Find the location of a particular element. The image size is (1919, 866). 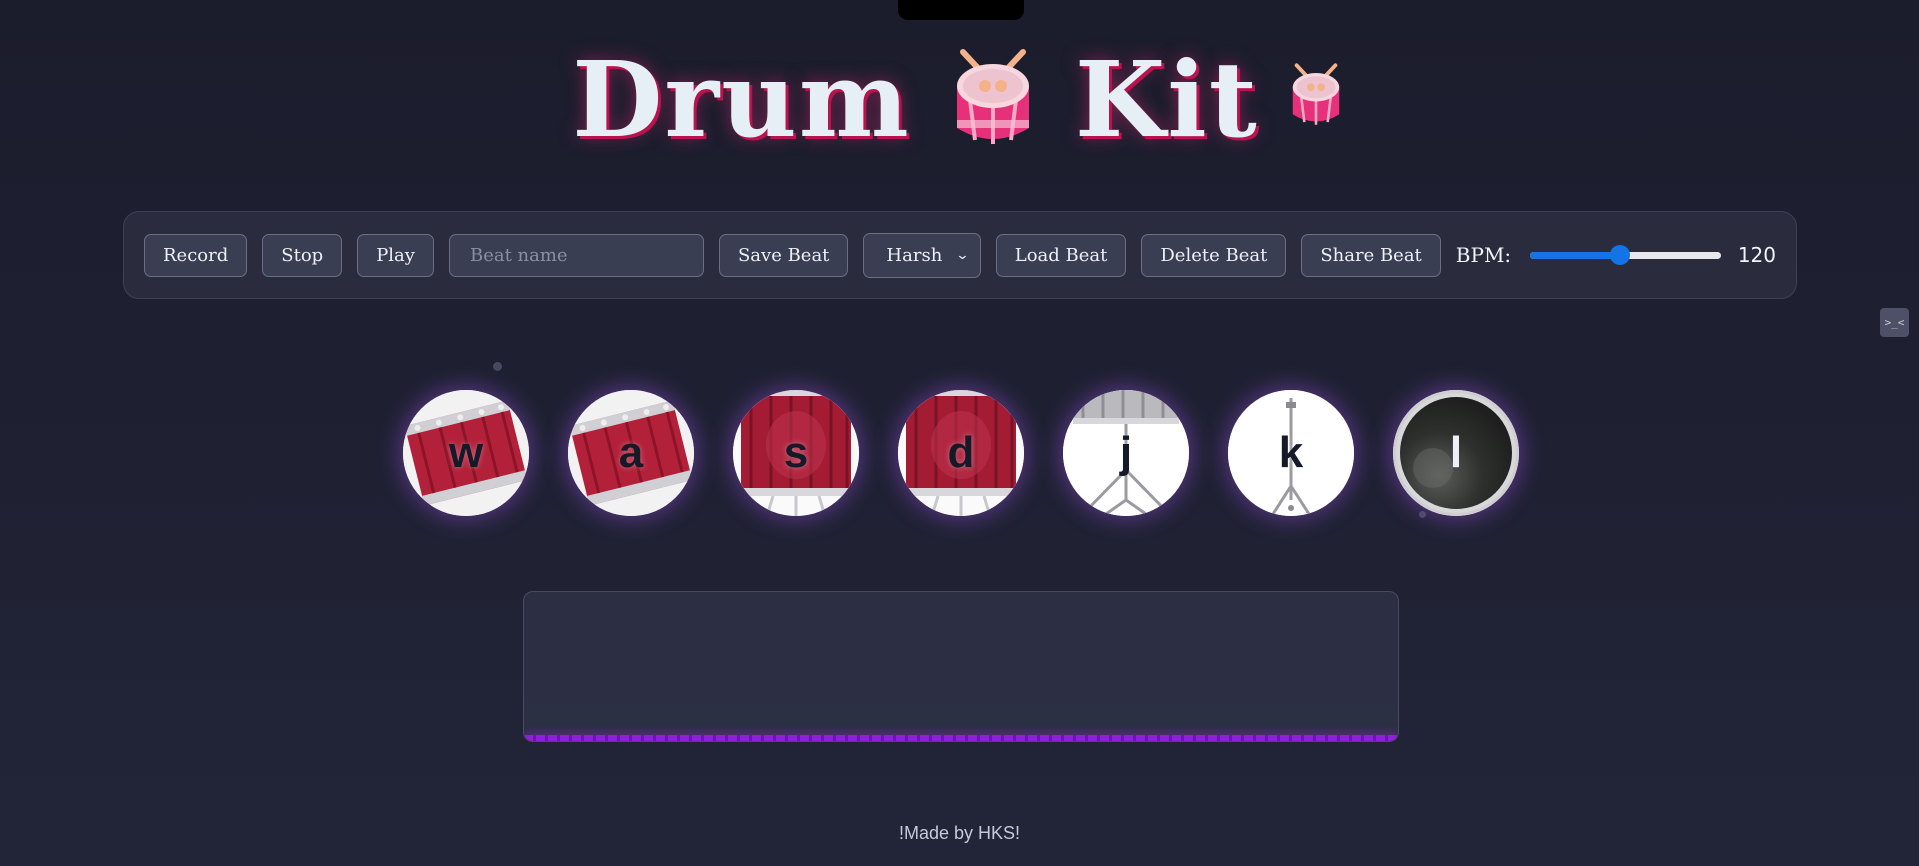

drum-pad-l: l is located at coordinates (1456, 453).